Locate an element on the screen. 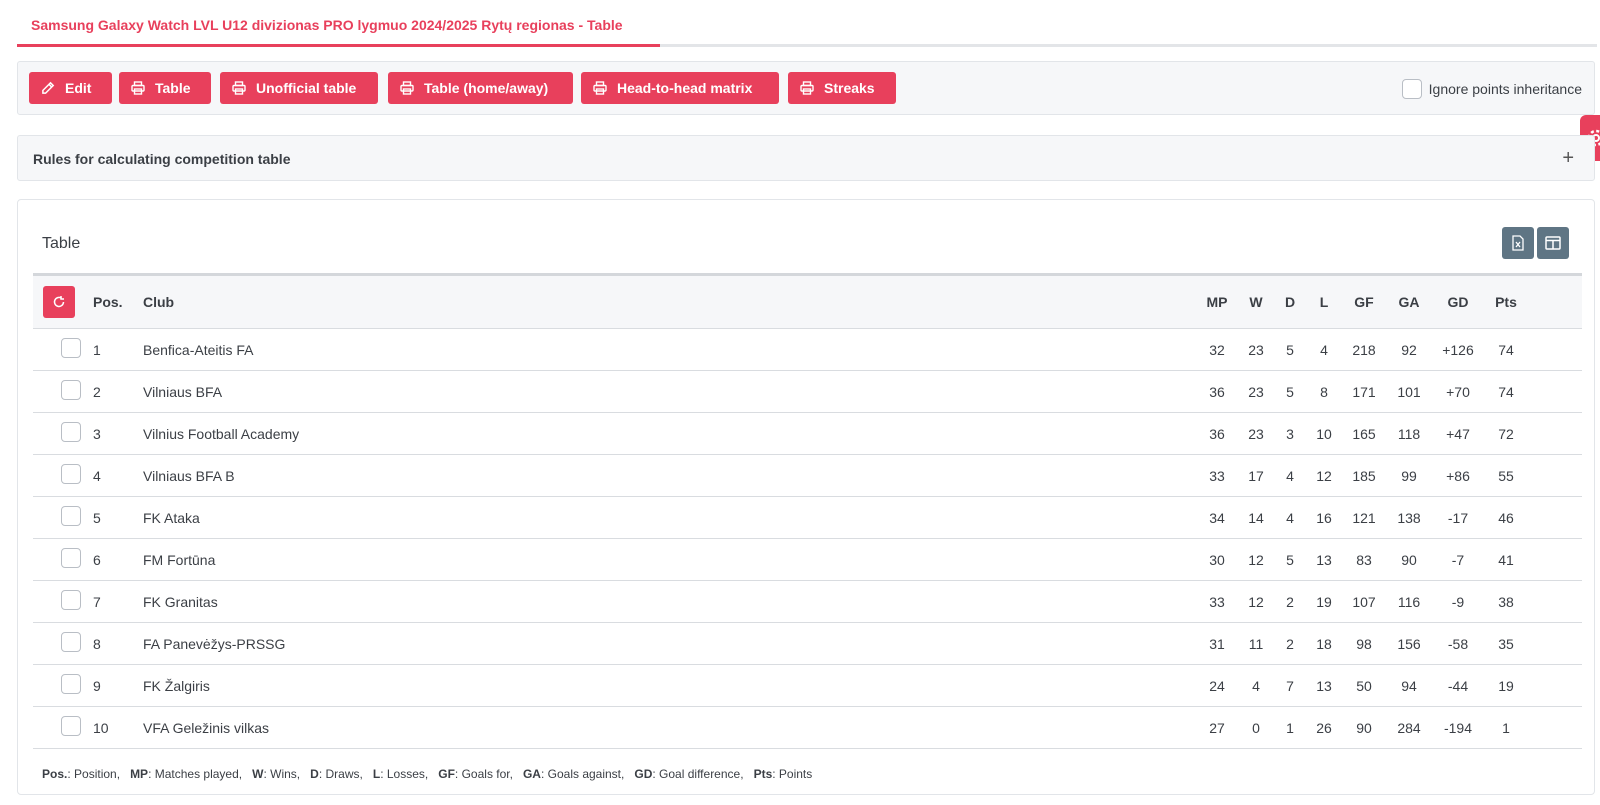 The image size is (1600, 805). cell-club: FA Panevėžys-PRSSG is located at coordinates (670, 644).